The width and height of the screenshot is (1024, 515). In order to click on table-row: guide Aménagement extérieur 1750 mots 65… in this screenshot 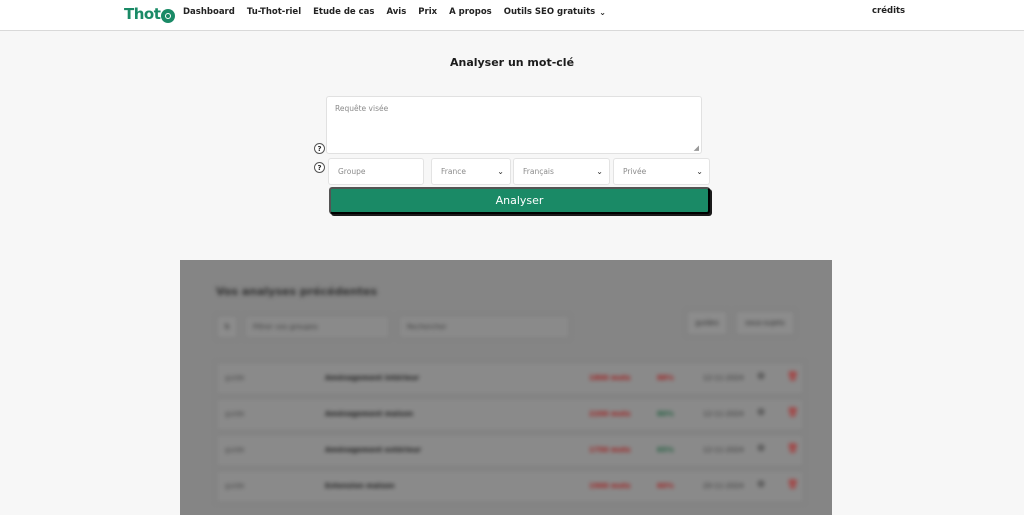, I will do `click(510, 450)`.